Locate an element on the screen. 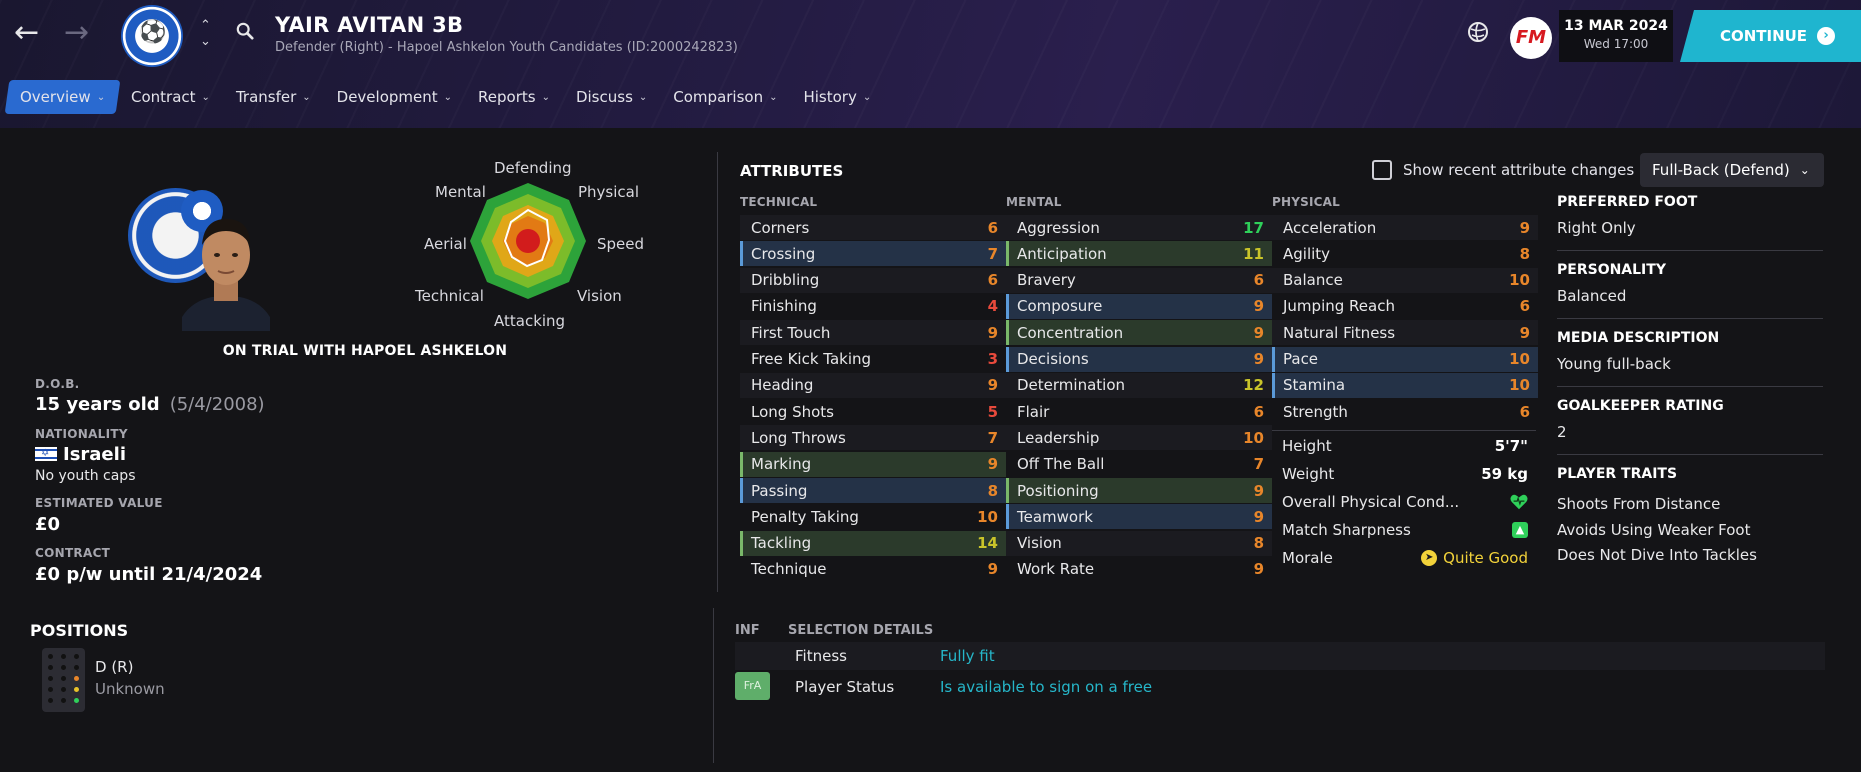 The height and width of the screenshot is (772, 1861). physical-heading: PHYSICAL is located at coordinates (1306, 202).